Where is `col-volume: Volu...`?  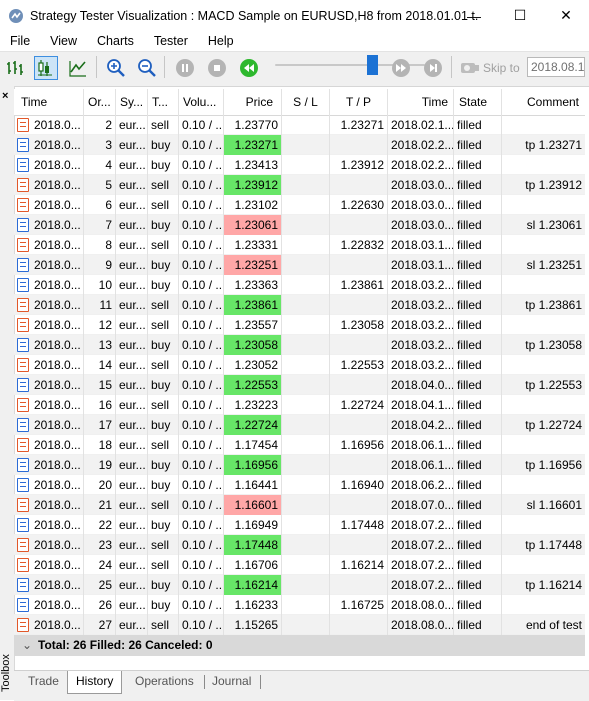
col-volume: Volu... is located at coordinates (201, 102).